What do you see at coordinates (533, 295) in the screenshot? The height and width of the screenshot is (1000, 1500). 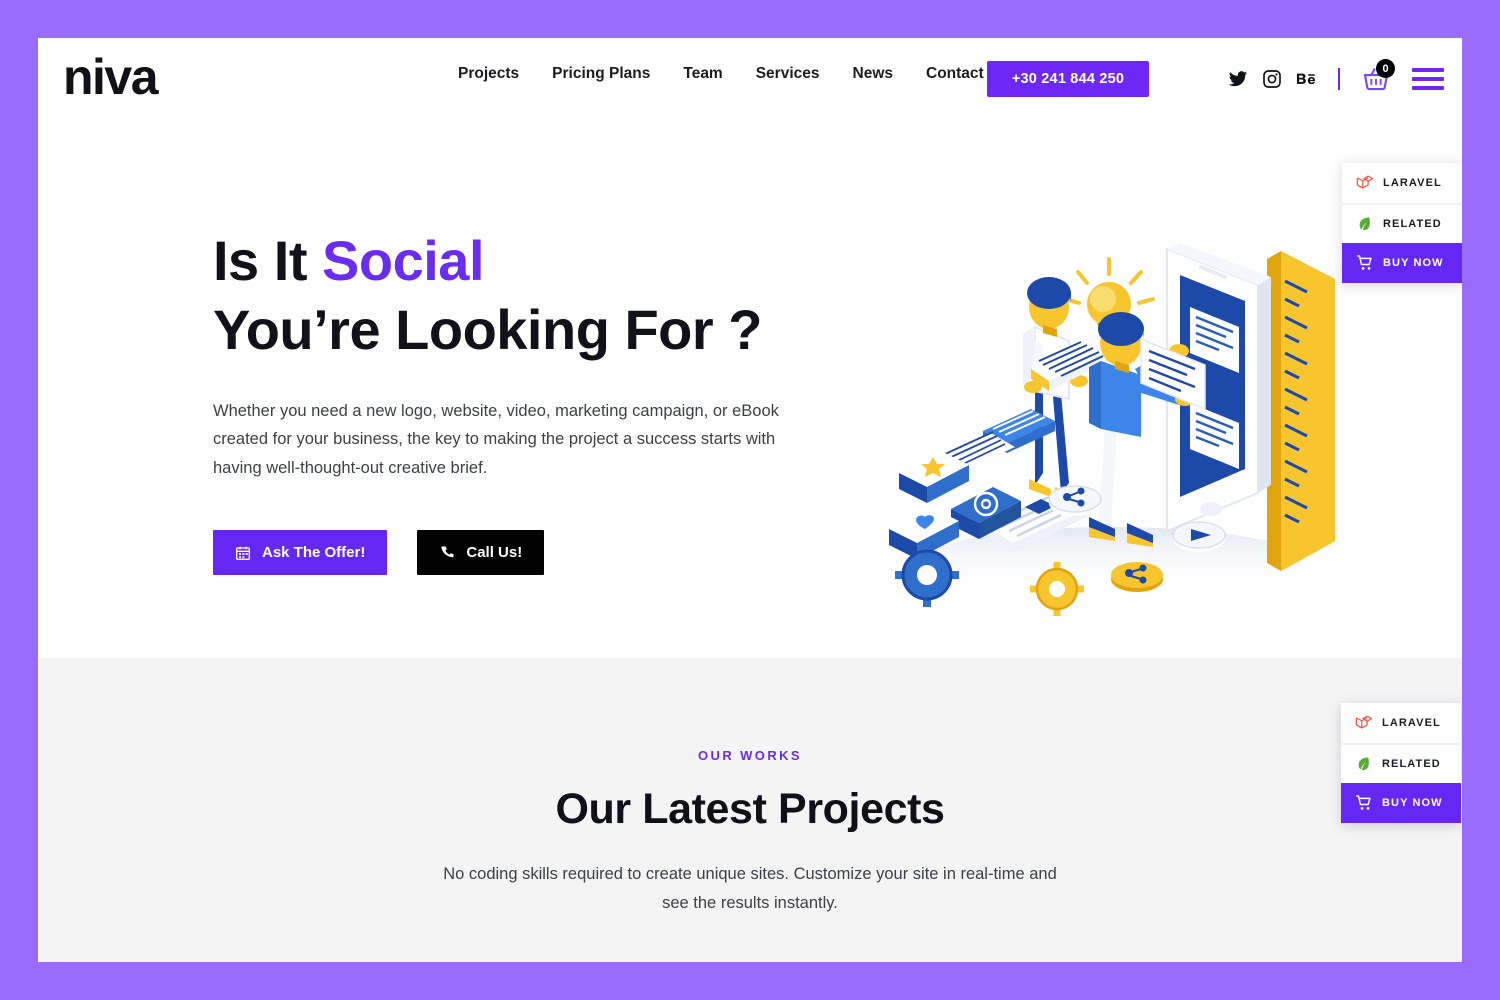 I see `hero-heading: Is It Social You’re Looking For ?` at bounding box center [533, 295].